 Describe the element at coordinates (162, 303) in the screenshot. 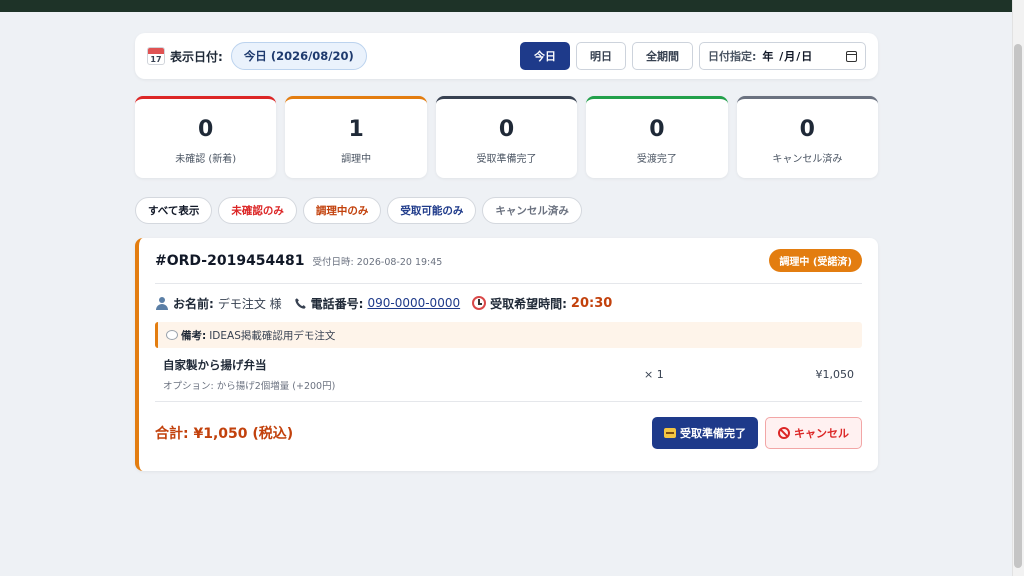

I see `person-icon` at that location.